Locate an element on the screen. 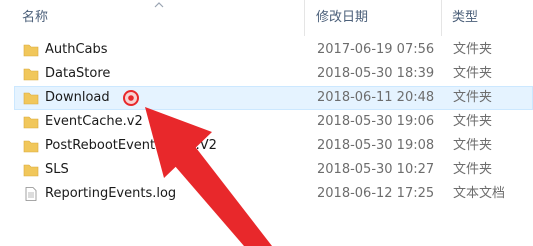 This screenshot has height=246, width=533. file-type: 文本文档 is located at coordinates (479, 193).